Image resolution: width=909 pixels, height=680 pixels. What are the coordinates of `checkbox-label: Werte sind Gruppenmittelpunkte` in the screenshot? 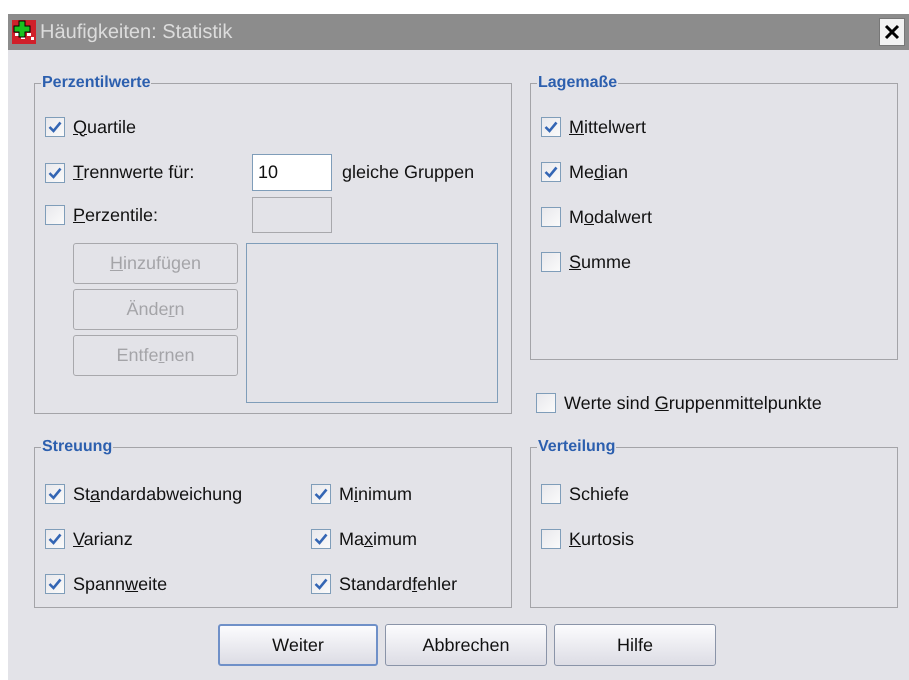 It's located at (693, 403).